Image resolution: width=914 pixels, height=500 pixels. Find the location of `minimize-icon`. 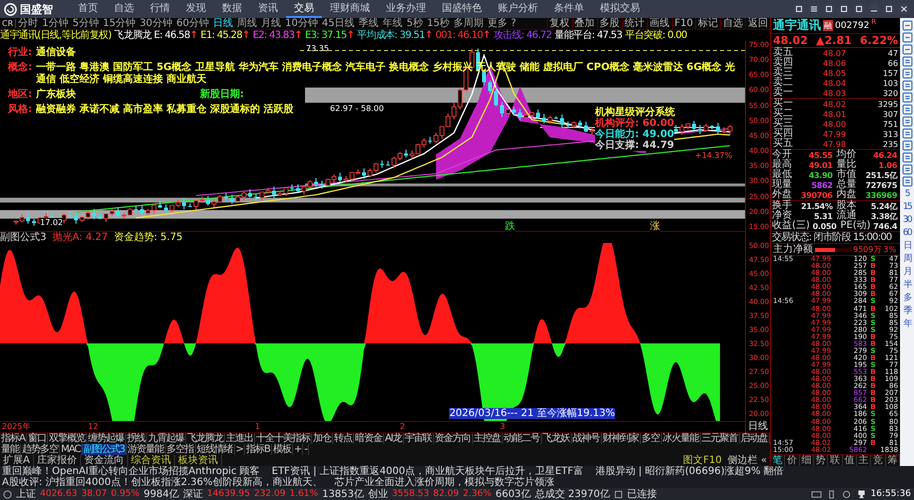

minimize-icon is located at coordinates (874, 9).